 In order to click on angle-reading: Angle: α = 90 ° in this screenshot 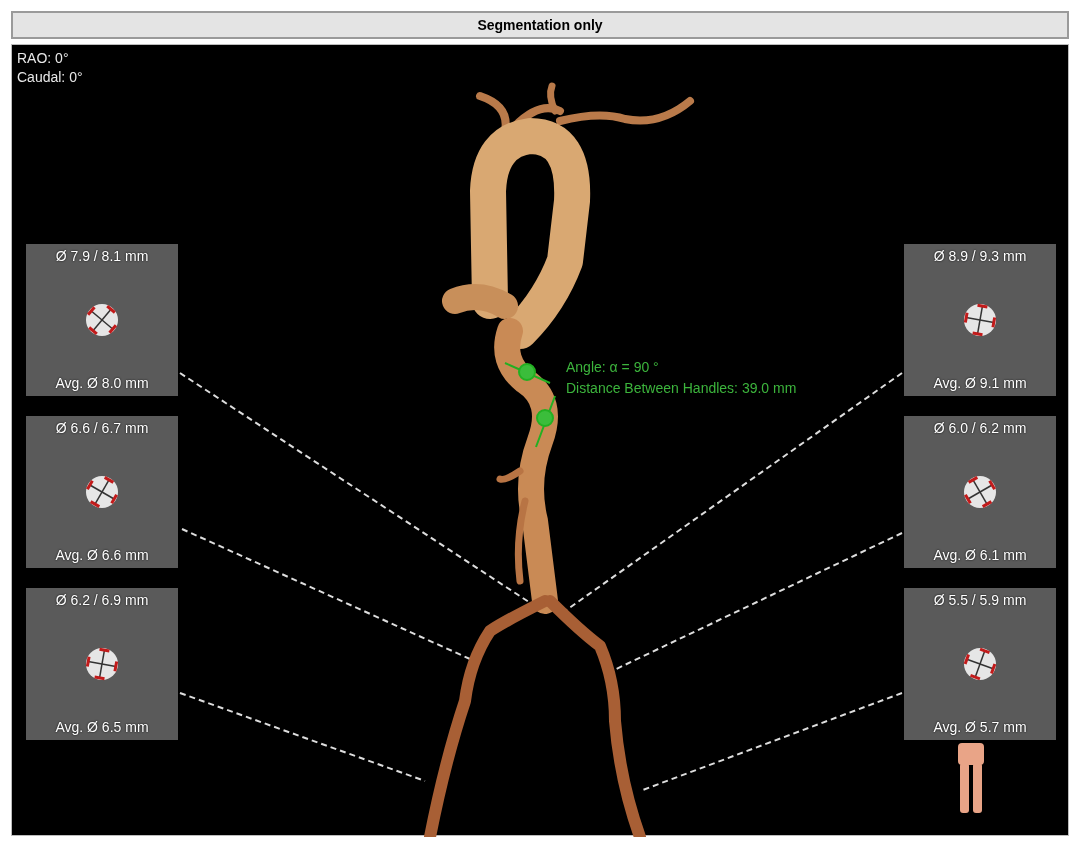, I will do `click(613, 367)`.